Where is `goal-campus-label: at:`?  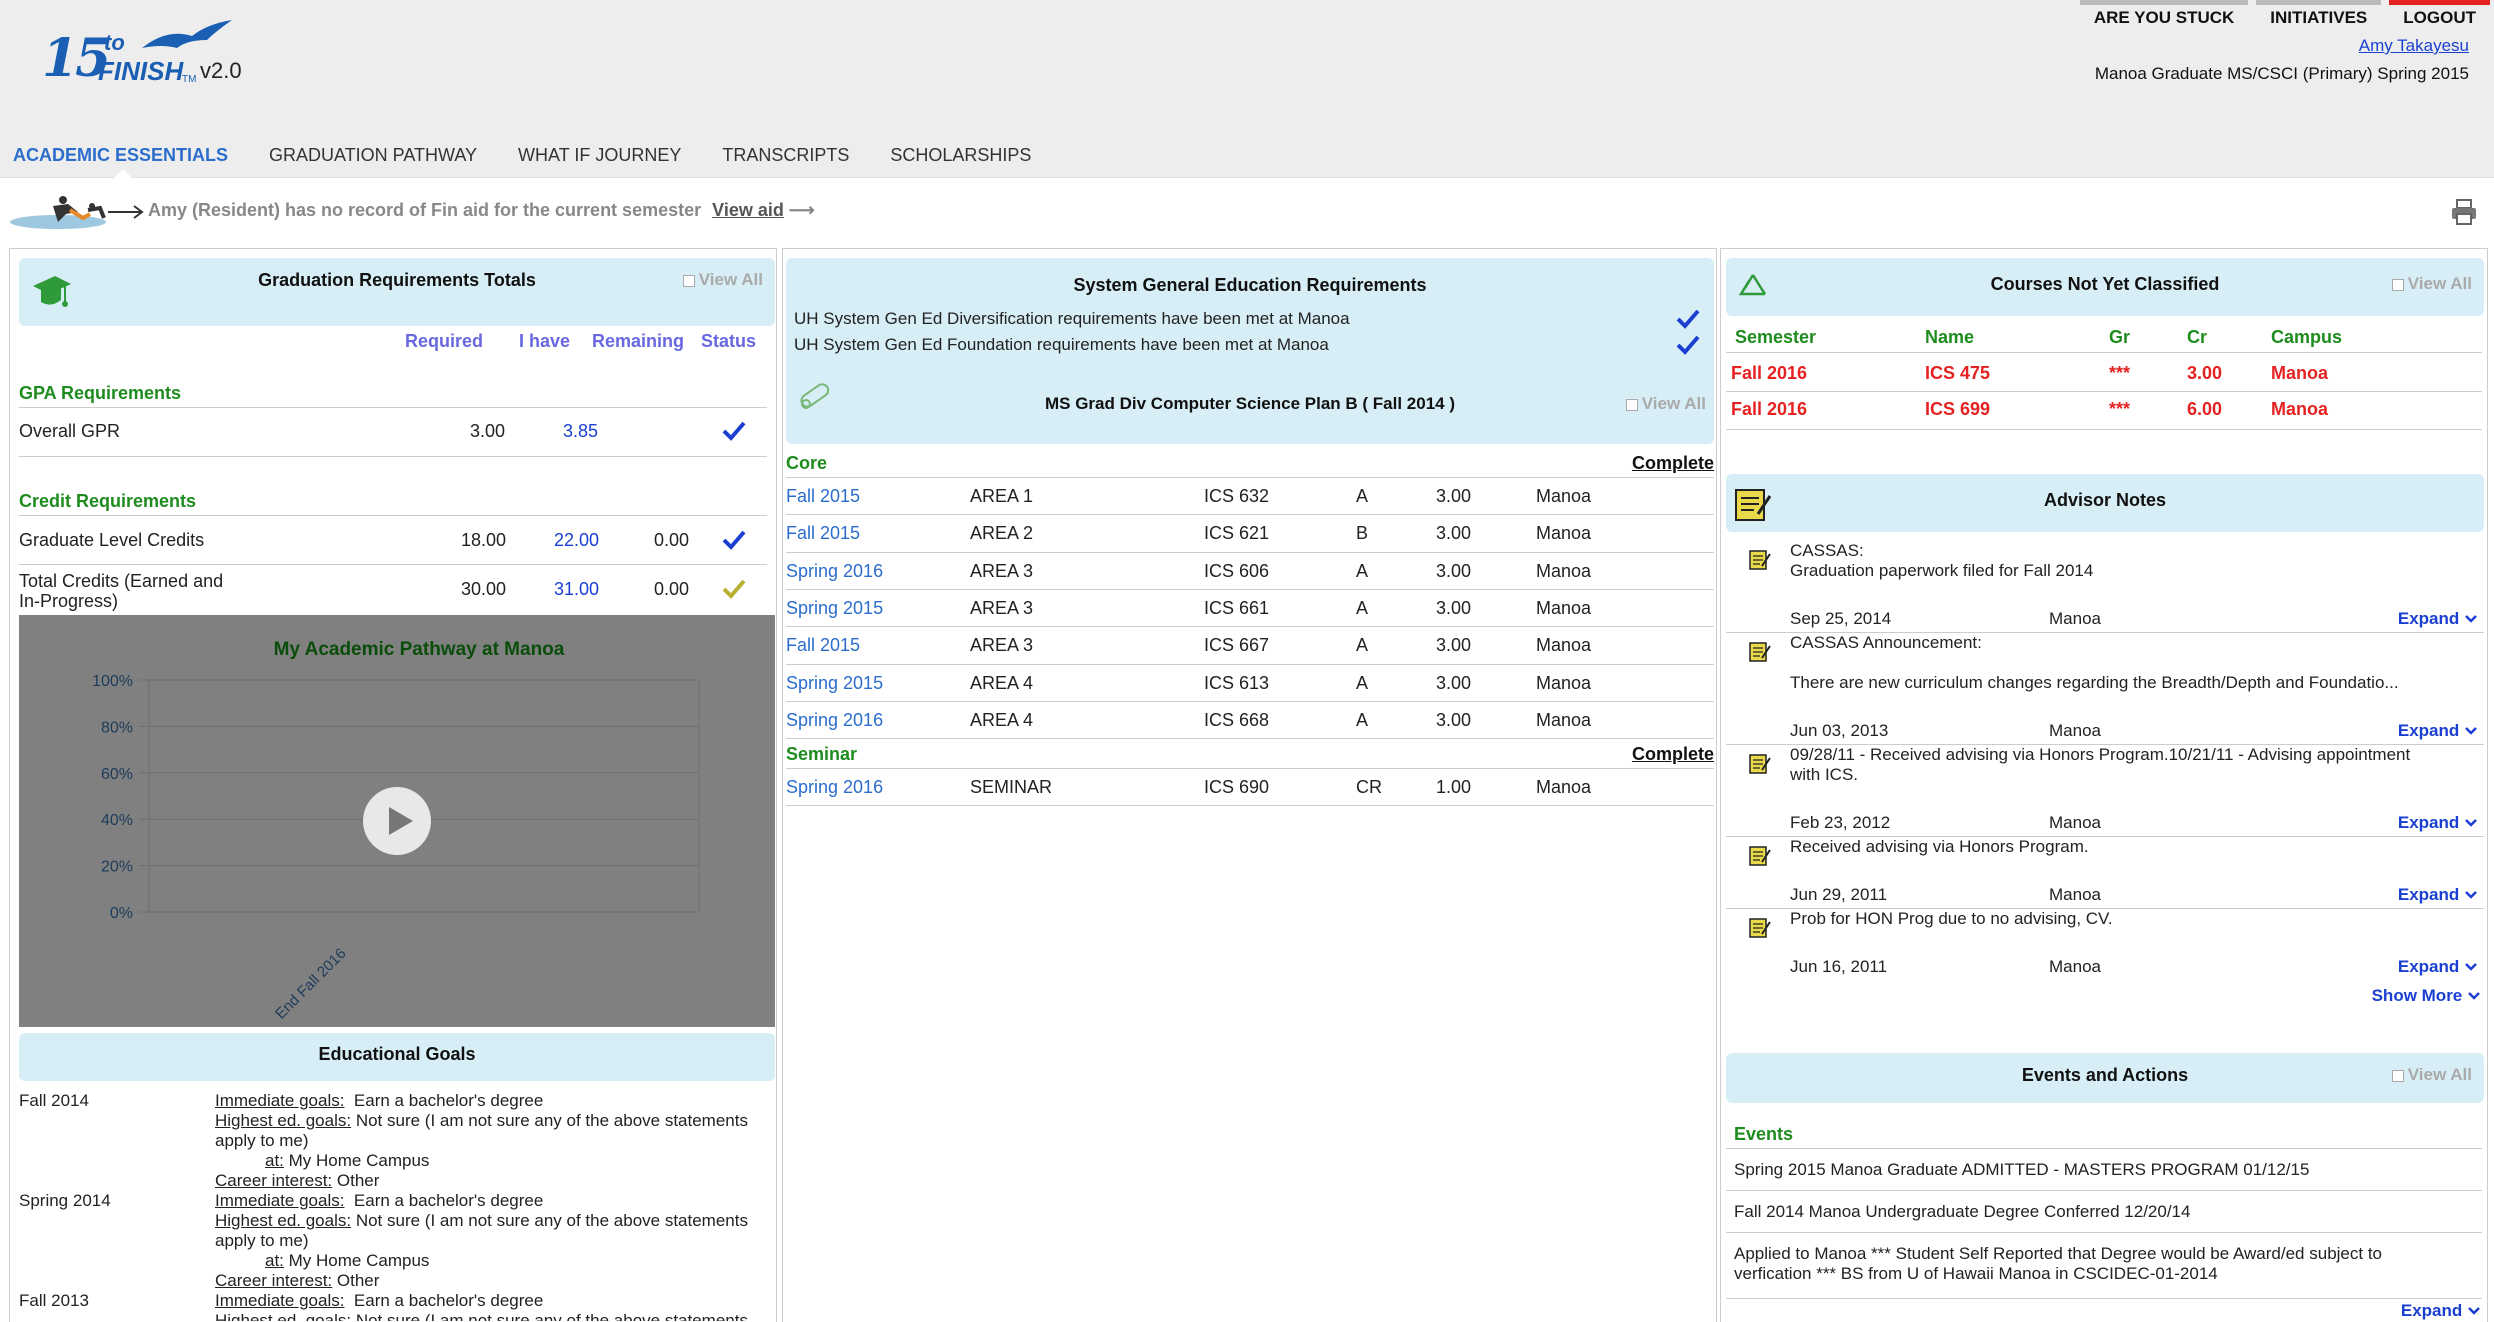
goal-campus-label: at: is located at coordinates (274, 1160).